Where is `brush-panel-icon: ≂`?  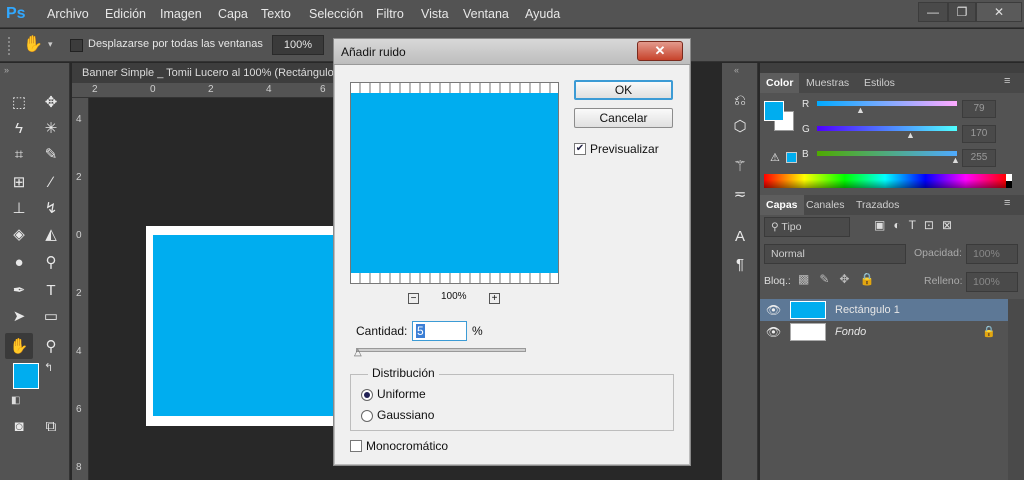 brush-panel-icon: ≂ is located at coordinates (740, 194).